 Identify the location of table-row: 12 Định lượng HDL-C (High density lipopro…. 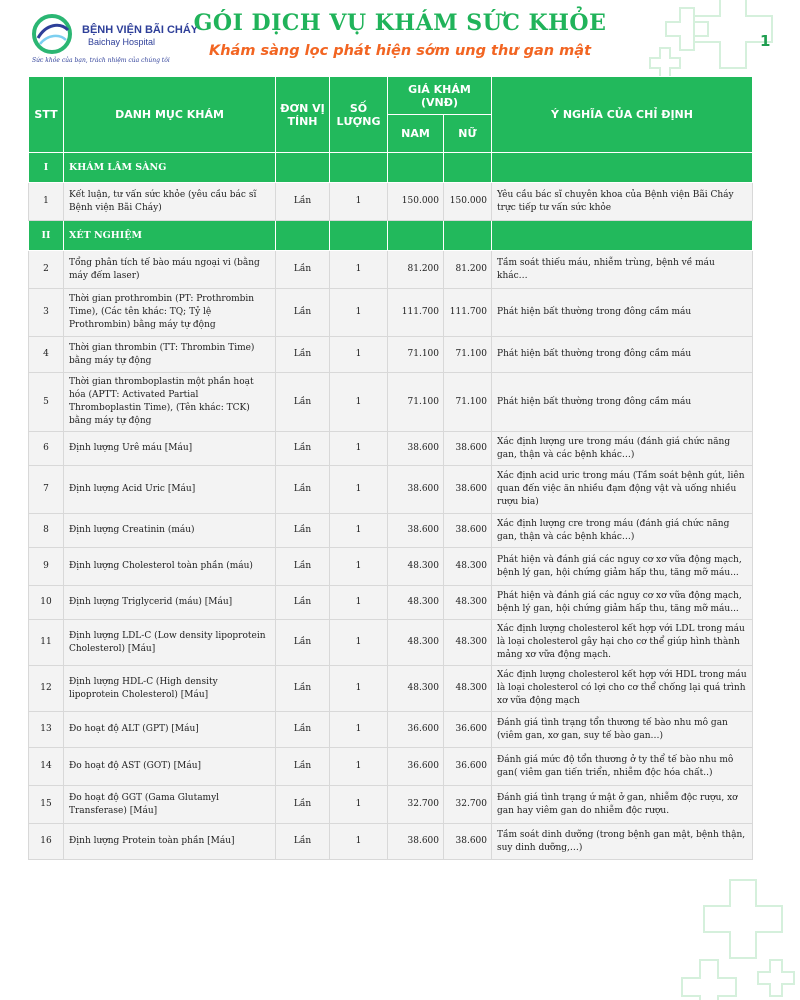
(391, 688).